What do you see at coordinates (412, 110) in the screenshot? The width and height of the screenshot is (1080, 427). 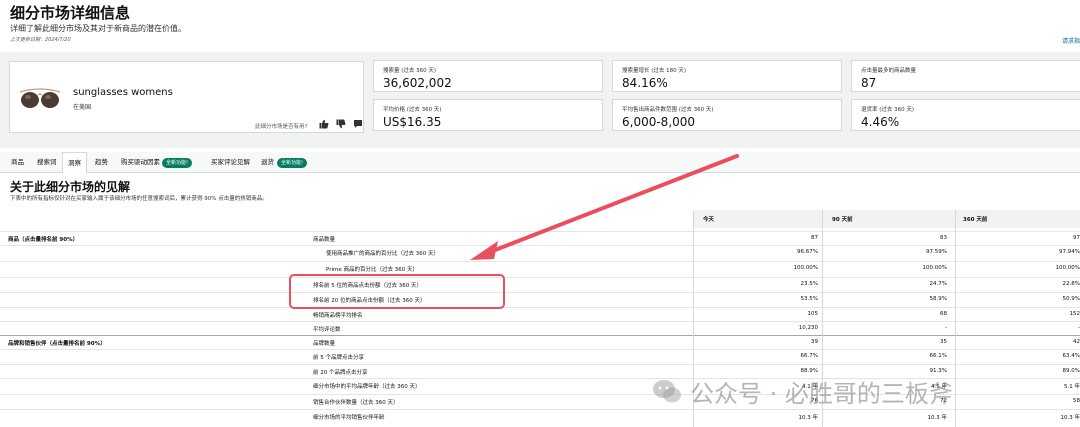 I see `metric-label: 平均价格 (过去 360 天)` at bounding box center [412, 110].